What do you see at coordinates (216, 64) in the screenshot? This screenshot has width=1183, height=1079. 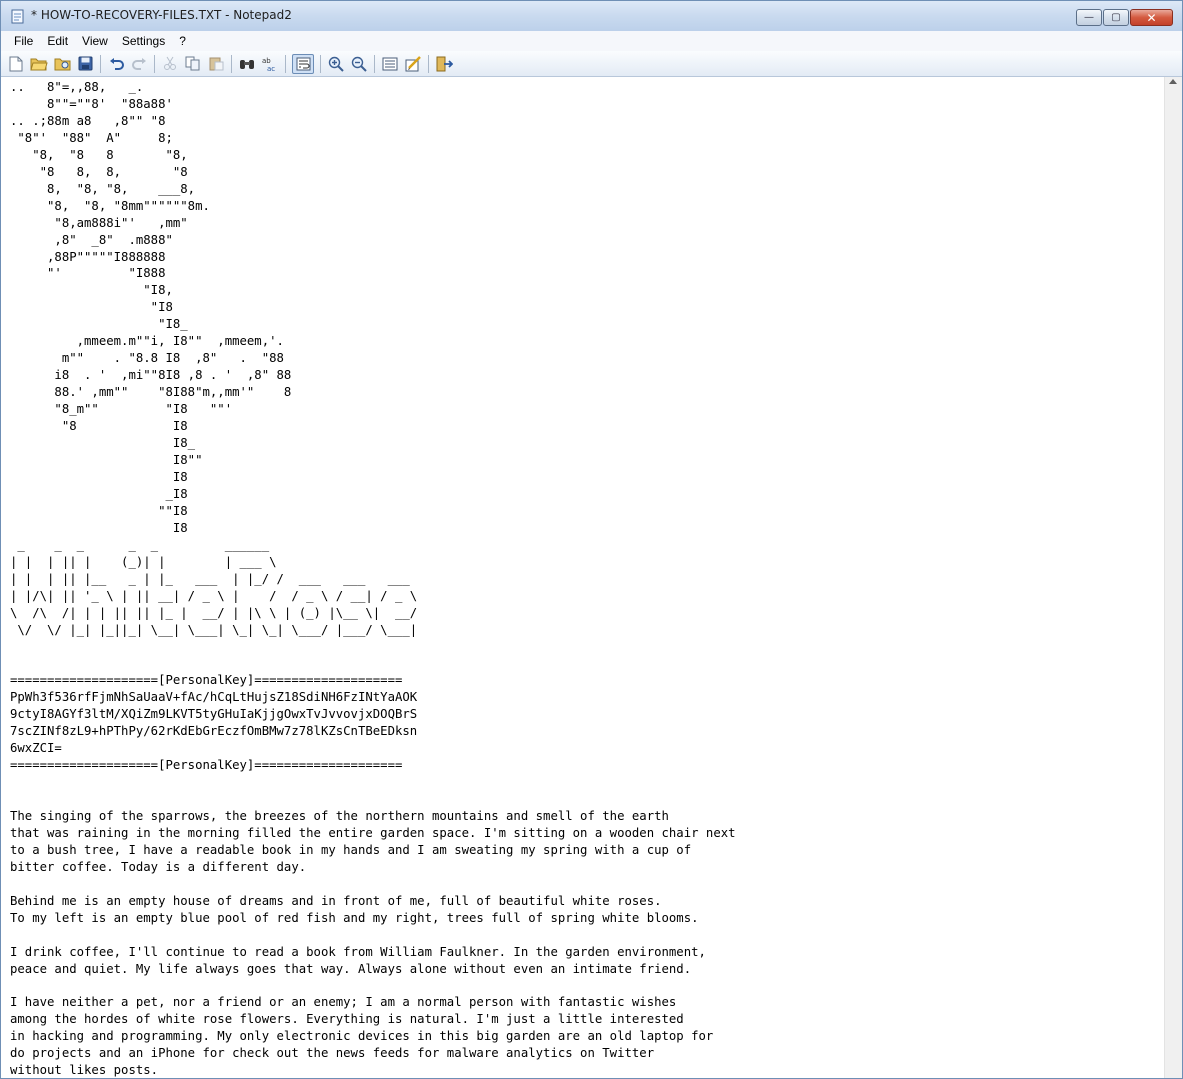 I see `paste-icon` at bounding box center [216, 64].